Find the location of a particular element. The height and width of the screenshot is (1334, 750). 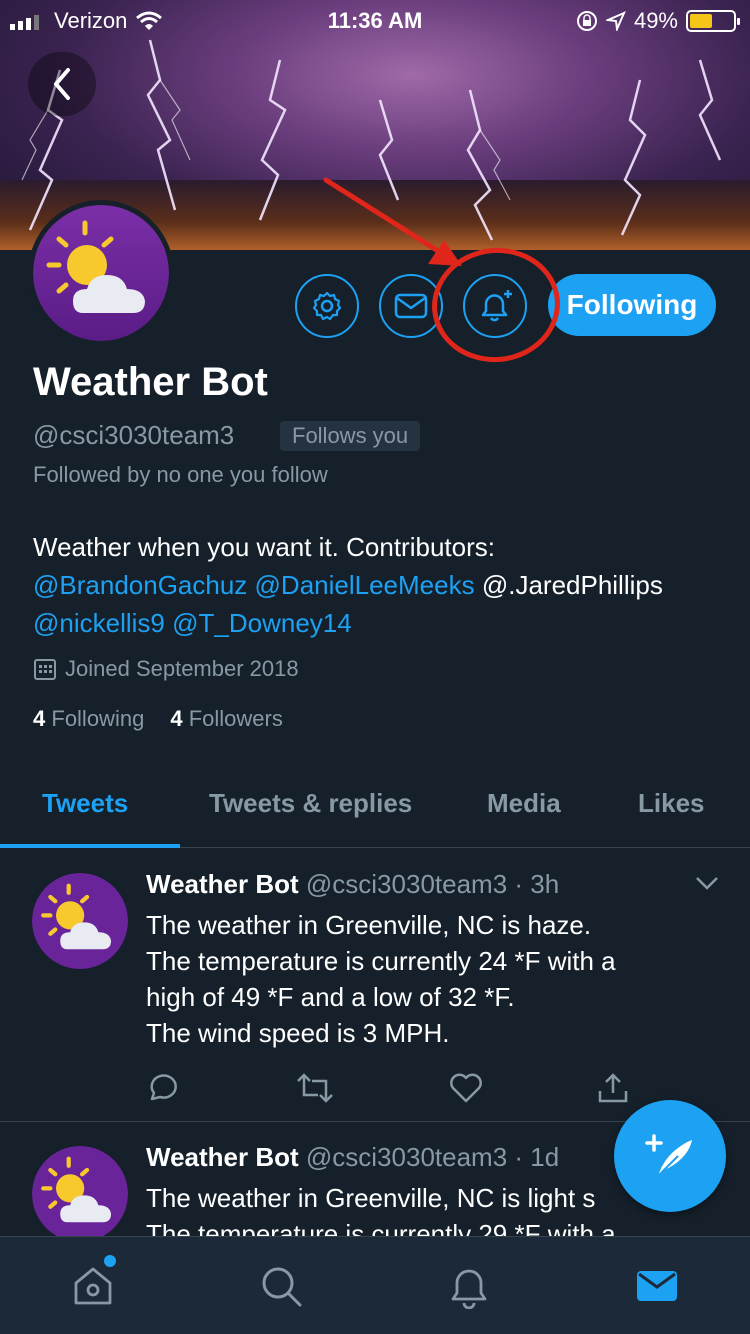

location-icon is located at coordinates (615, 21).